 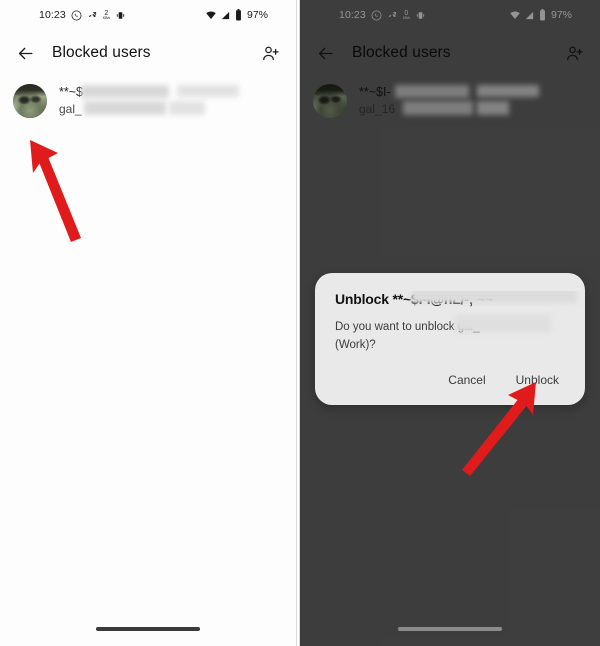 I want to click on missed-call-icon, so click(x=92, y=15).